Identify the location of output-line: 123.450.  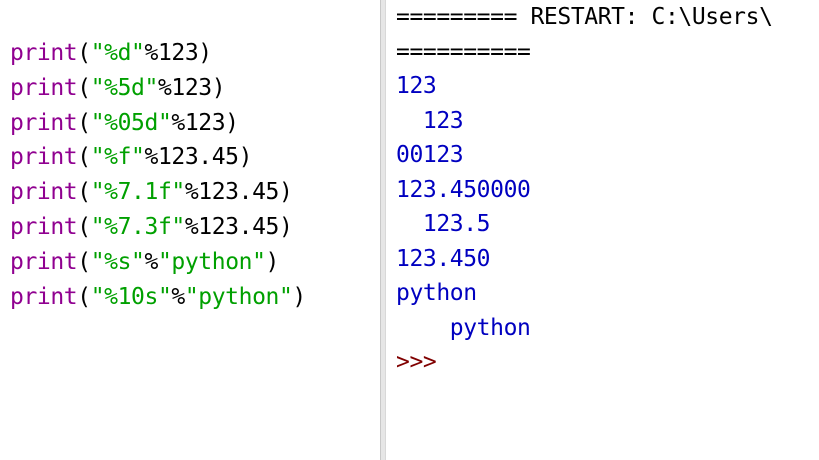
(443, 258).